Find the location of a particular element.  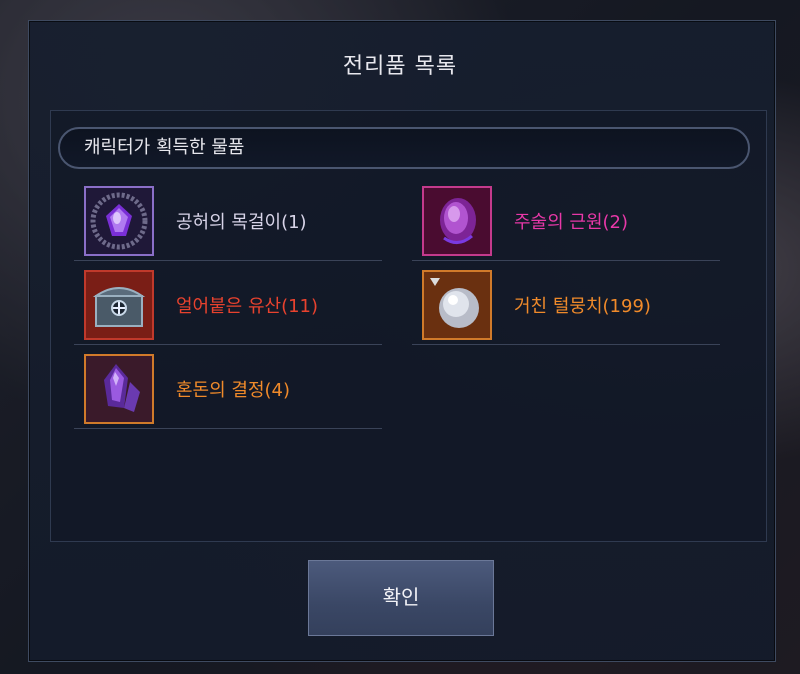

acquired-items-header: 캐릭터가 획득한 물품 is located at coordinates (404, 148).